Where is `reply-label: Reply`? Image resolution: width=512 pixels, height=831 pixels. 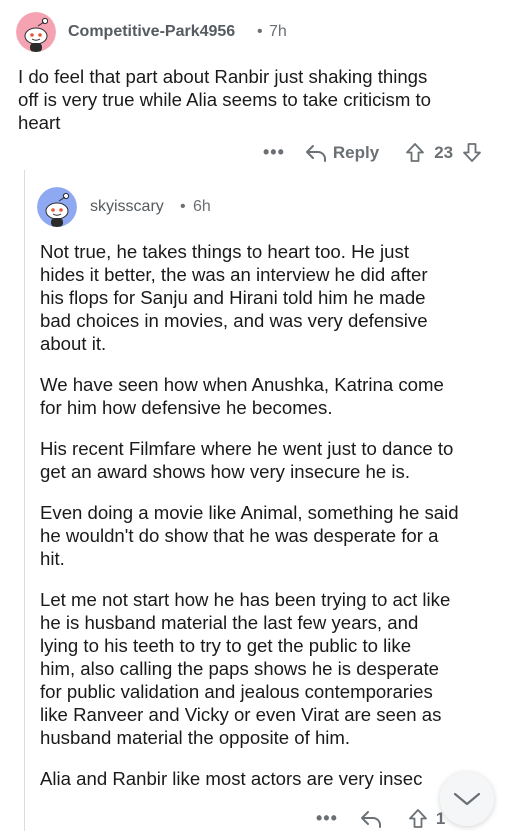 reply-label: Reply is located at coordinates (356, 152).